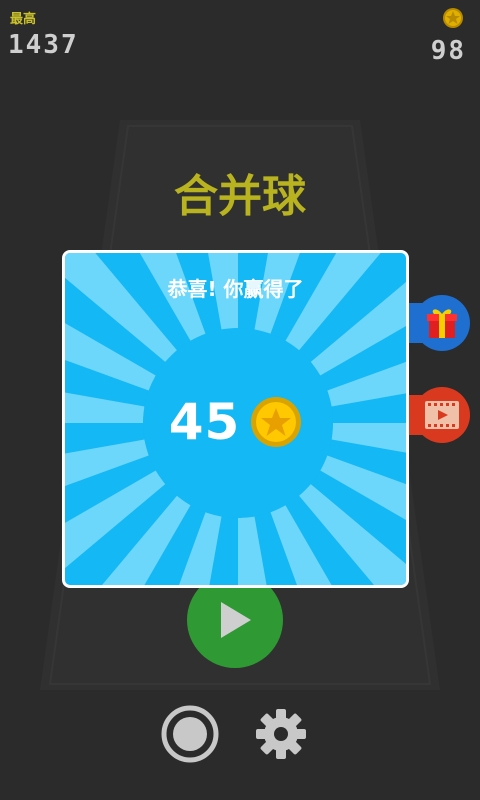 This screenshot has height=800, width=480. What do you see at coordinates (240, 196) in the screenshot?
I see `game-title: 合并球` at bounding box center [240, 196].